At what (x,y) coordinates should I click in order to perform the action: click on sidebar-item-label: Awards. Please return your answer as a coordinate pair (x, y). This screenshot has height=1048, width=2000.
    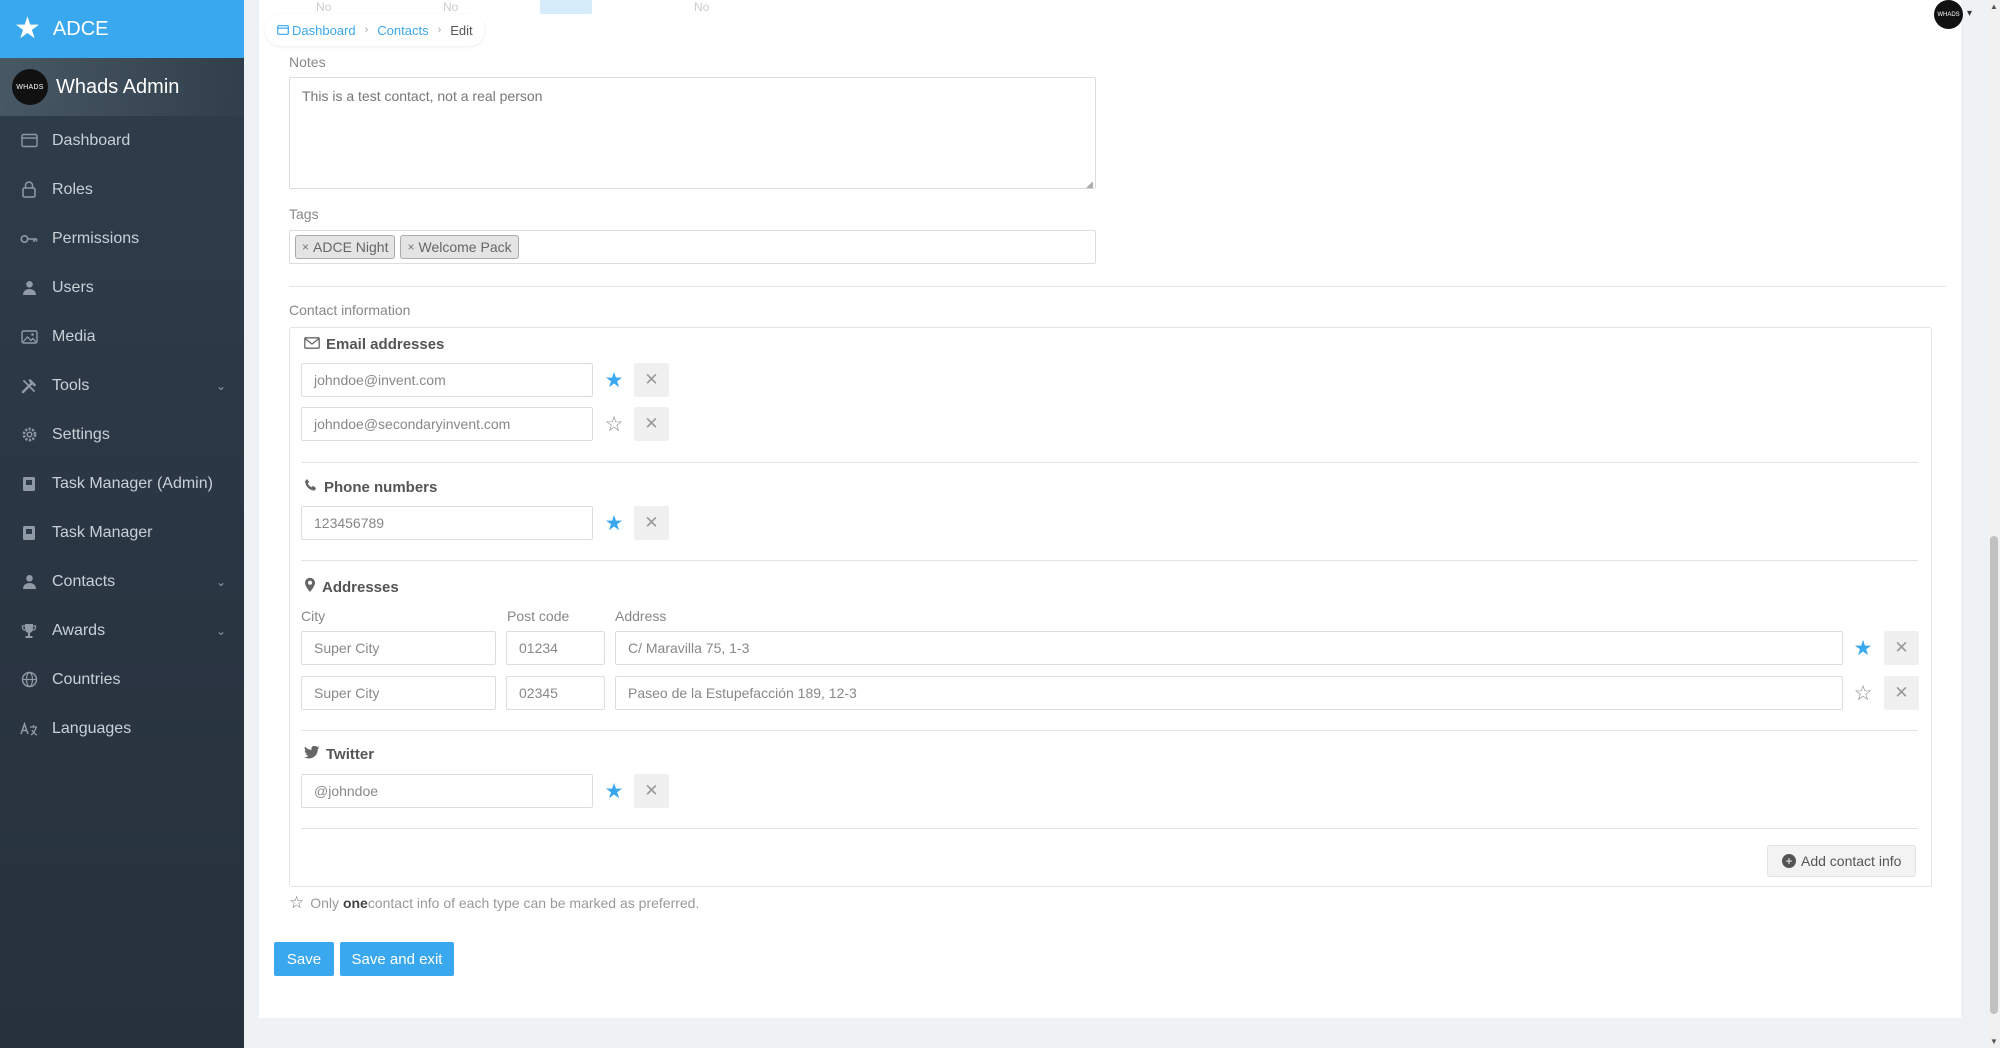
    Looking at the image, I should click on (79, 630).